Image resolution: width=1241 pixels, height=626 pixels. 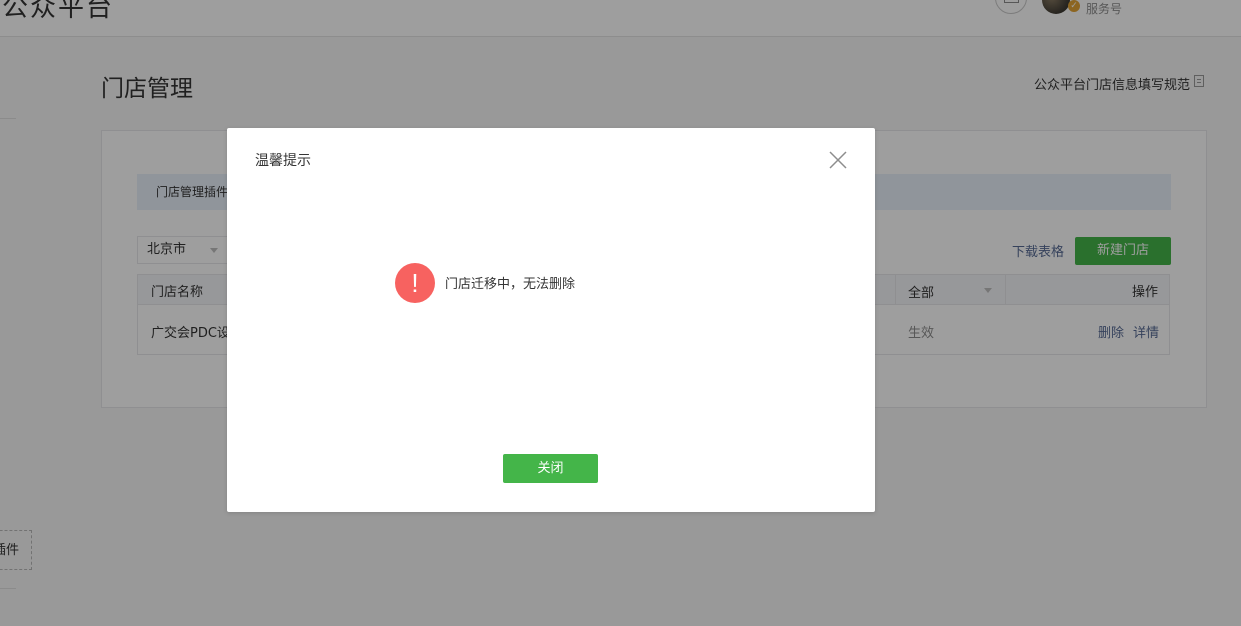 I want to click on dialog-title: 温馨提示, so click(x=283, y=161).